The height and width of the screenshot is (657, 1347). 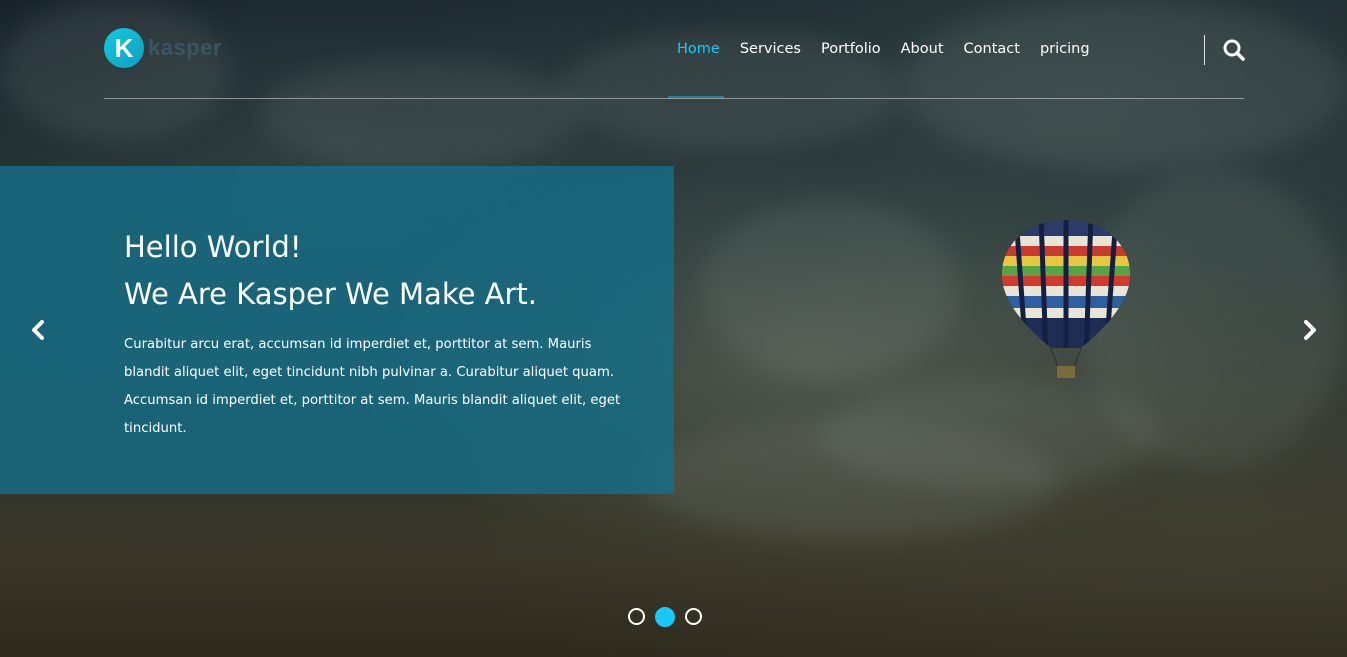 I want to click on logo: K kasper, so click(x=163, y=48).